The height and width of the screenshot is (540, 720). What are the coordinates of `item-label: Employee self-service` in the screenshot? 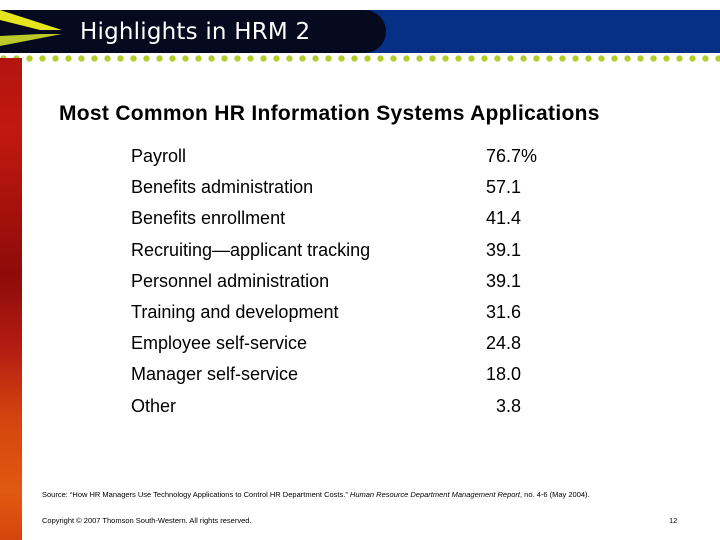 It's located at (219, 343).